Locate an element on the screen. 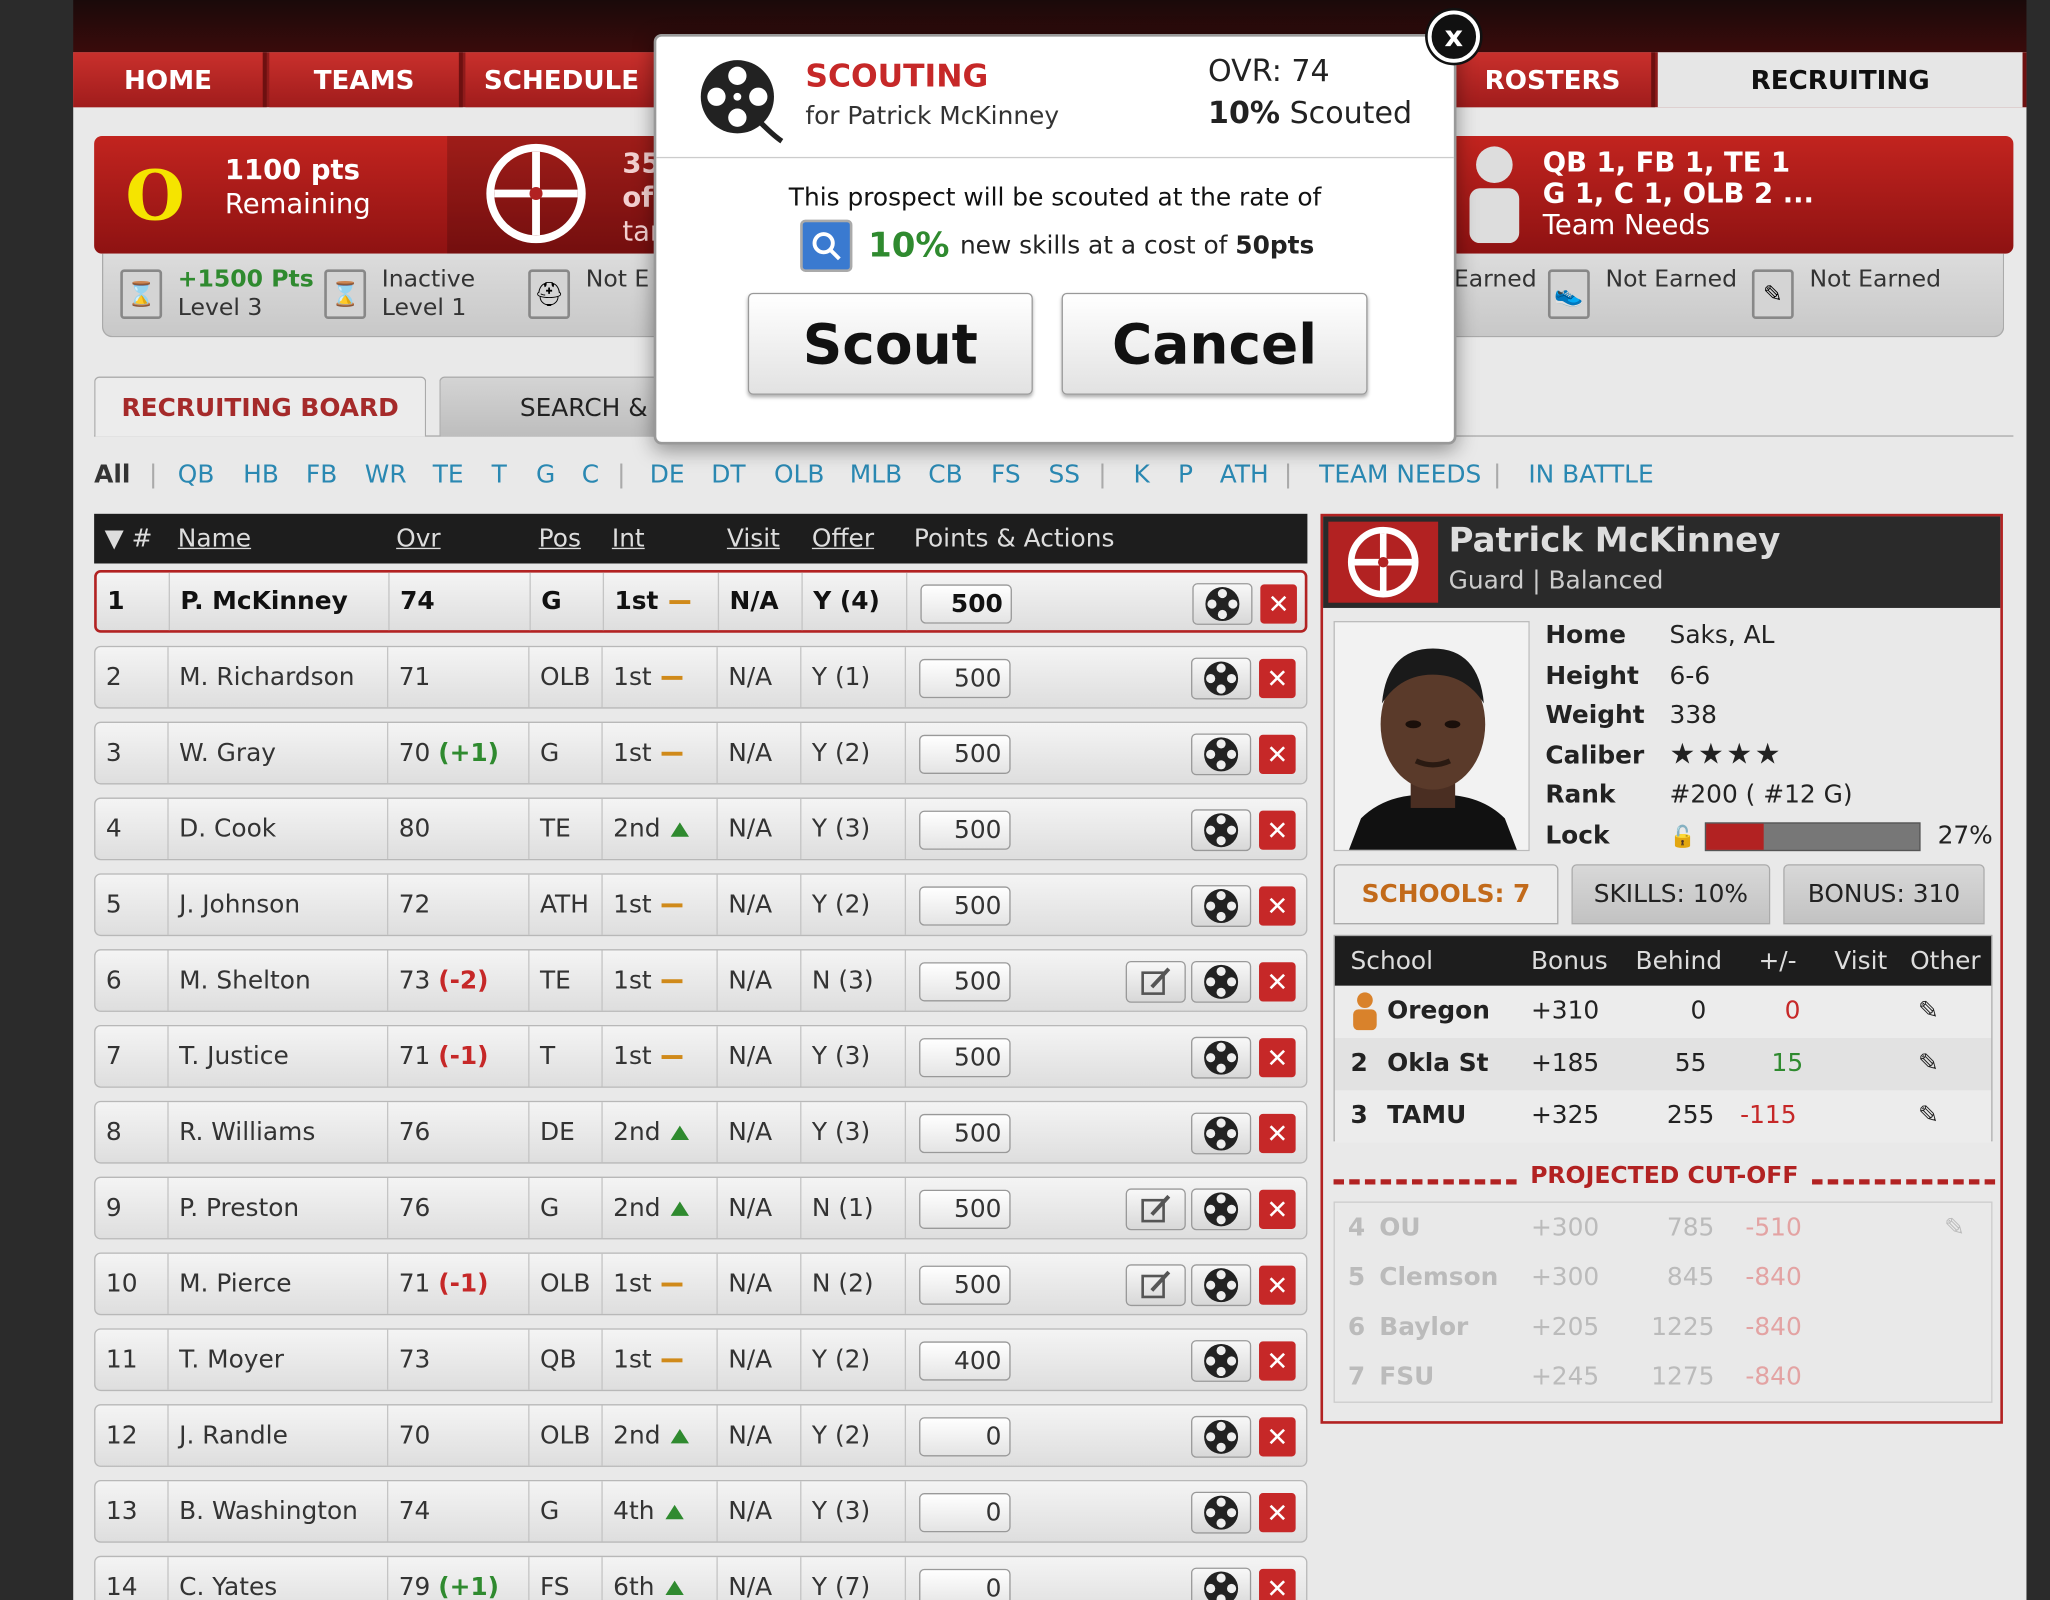 Image resolution: width=2050 pixels, height=1600 pixels. visit-header: Visit is located at coordinates (753, 538).